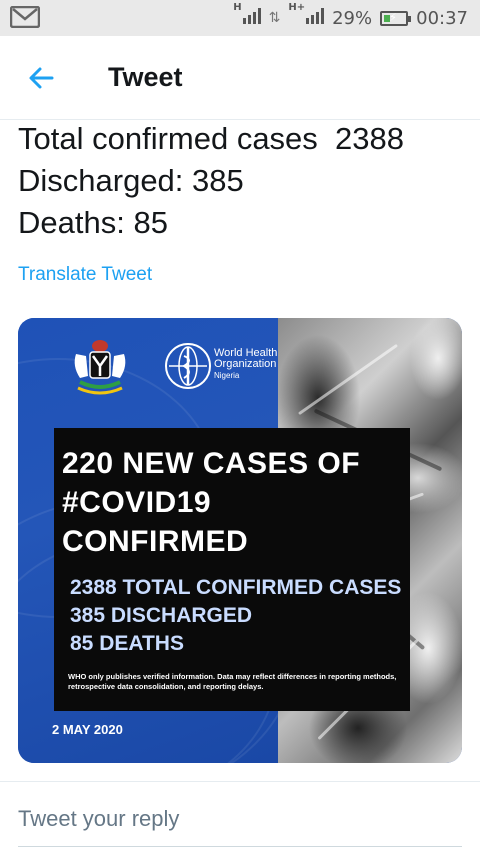 The image size is (480, 854). Describe the element at coordinates (240, 78) in the screenshot. I see `tweet-header: Tweet` at that location.